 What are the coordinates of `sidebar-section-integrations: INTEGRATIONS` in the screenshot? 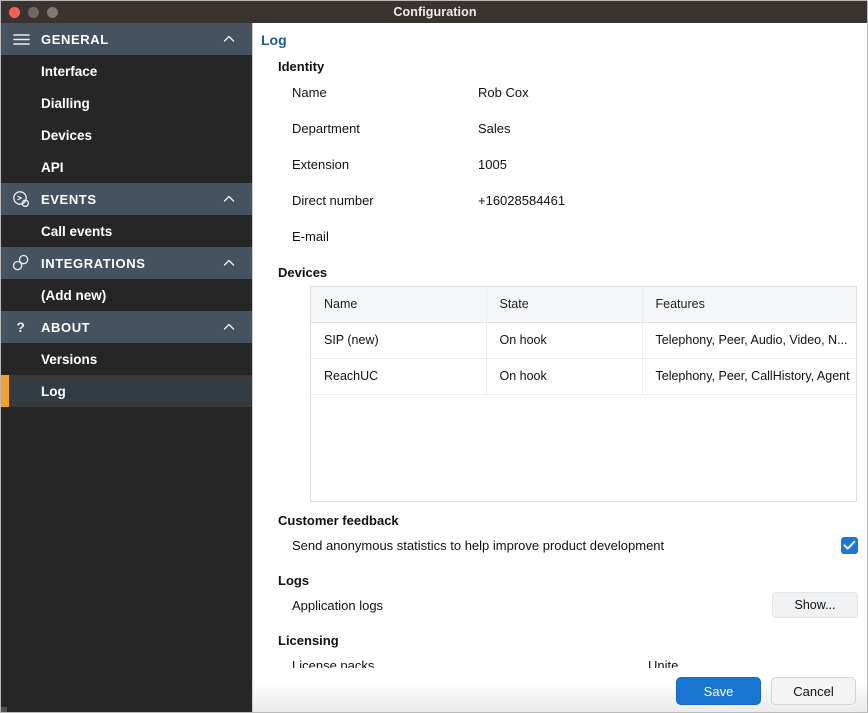 It's located at (126, 263).